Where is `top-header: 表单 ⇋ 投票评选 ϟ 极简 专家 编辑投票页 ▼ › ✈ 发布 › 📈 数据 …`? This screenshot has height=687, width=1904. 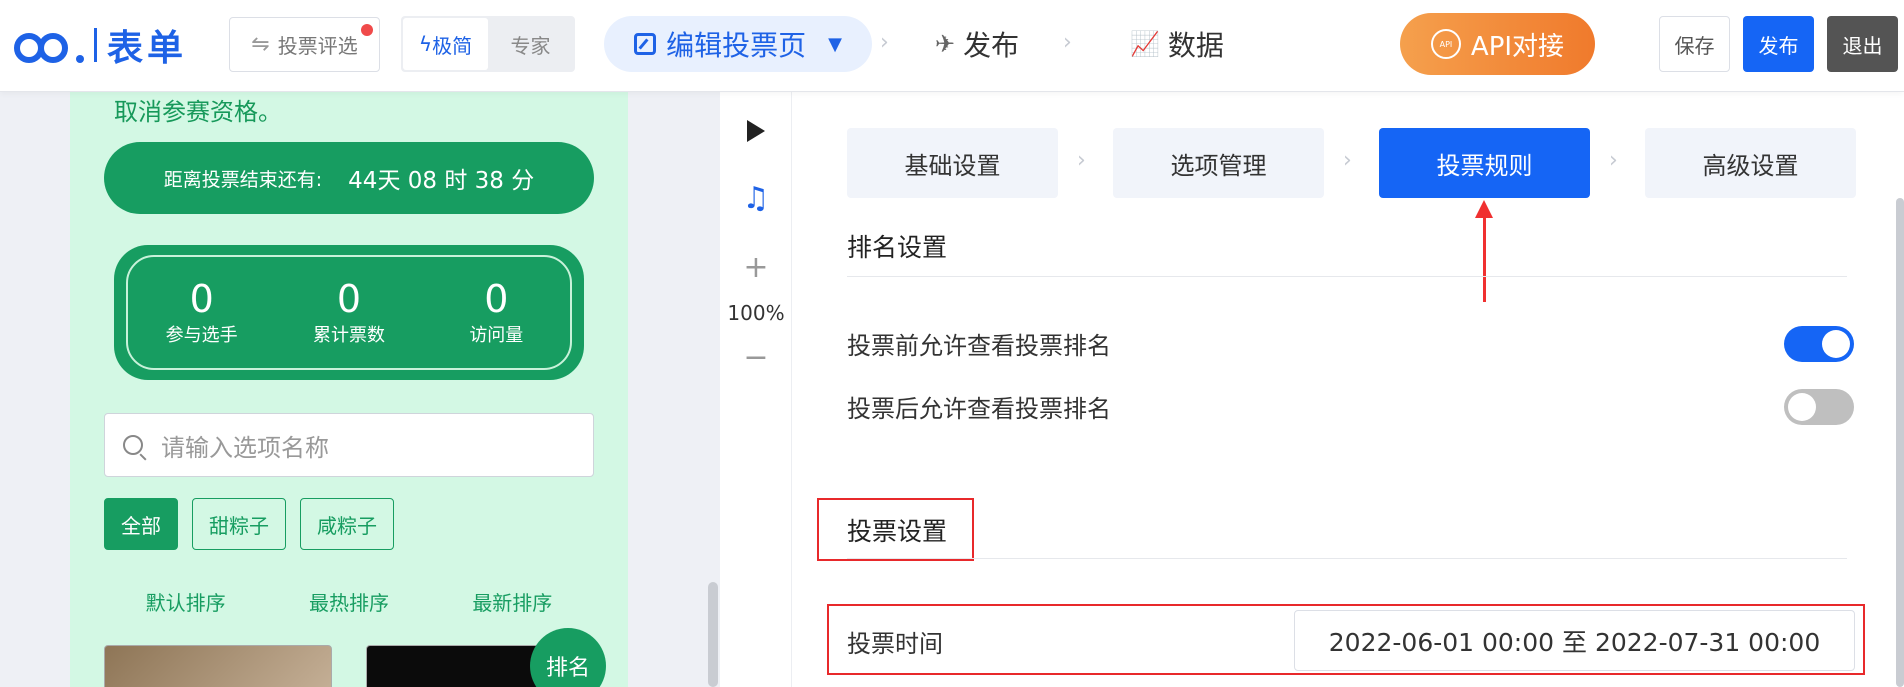 top-header: 表单 ⇋ 投票评选 ϟ 极简 专家 编辑投票页 ▼ › ✈ 发布 › 📈 数据 … is located at coordinates (952, 46).